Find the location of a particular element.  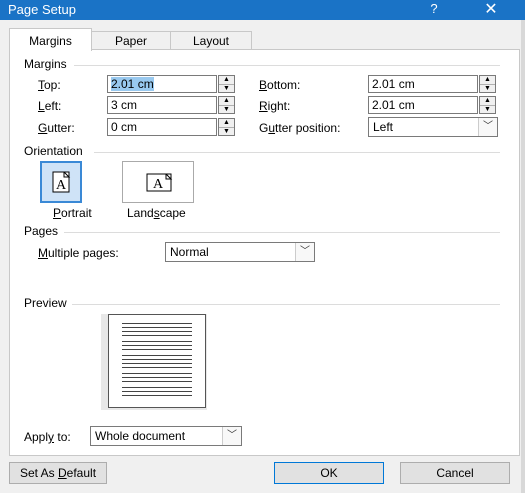

left-margin-spinner: ▲ ▼ is located at coordinates (226, 105).